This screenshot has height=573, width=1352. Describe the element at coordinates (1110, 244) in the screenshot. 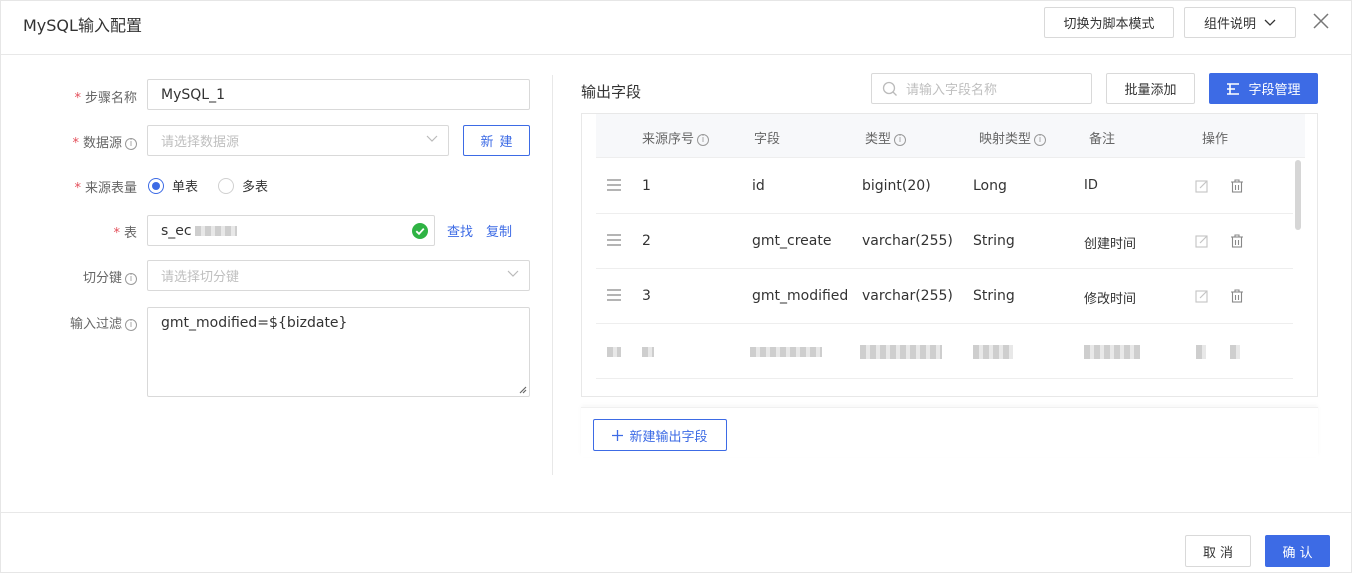

I see `cell-note: 创建时间` at that location.